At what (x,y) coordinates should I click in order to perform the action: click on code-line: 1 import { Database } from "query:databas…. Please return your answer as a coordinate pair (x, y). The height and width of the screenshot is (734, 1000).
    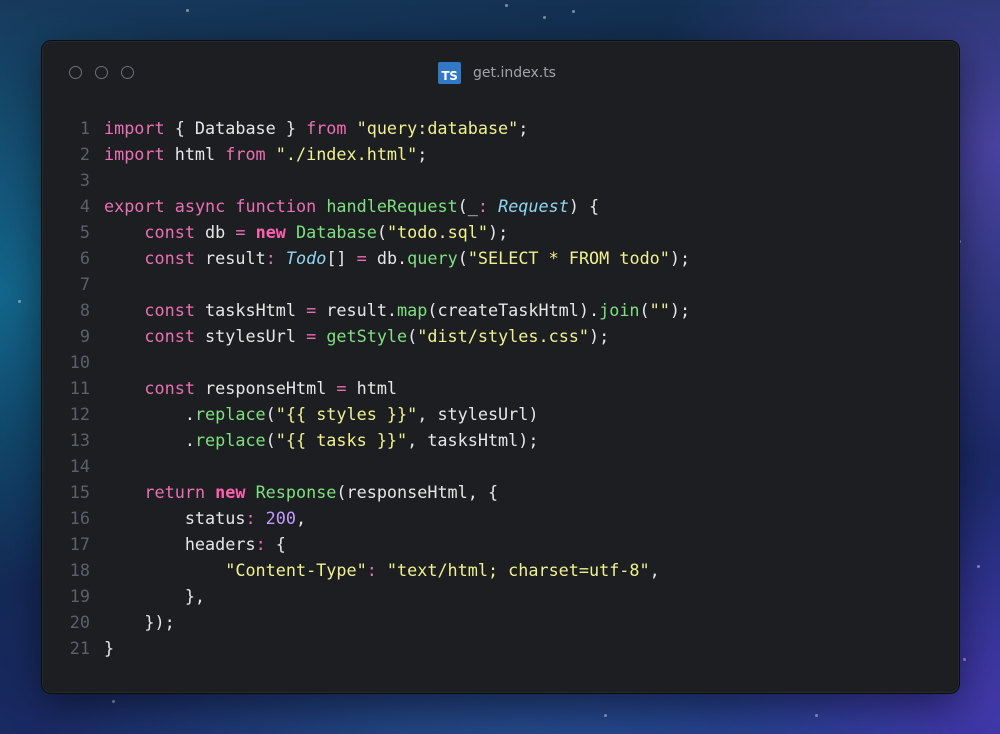
    Looking at the image, I should click on (500, 128).